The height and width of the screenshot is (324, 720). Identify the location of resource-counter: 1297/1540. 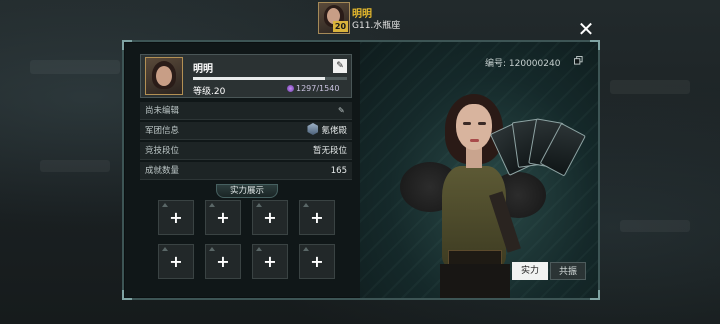
(313, 88).